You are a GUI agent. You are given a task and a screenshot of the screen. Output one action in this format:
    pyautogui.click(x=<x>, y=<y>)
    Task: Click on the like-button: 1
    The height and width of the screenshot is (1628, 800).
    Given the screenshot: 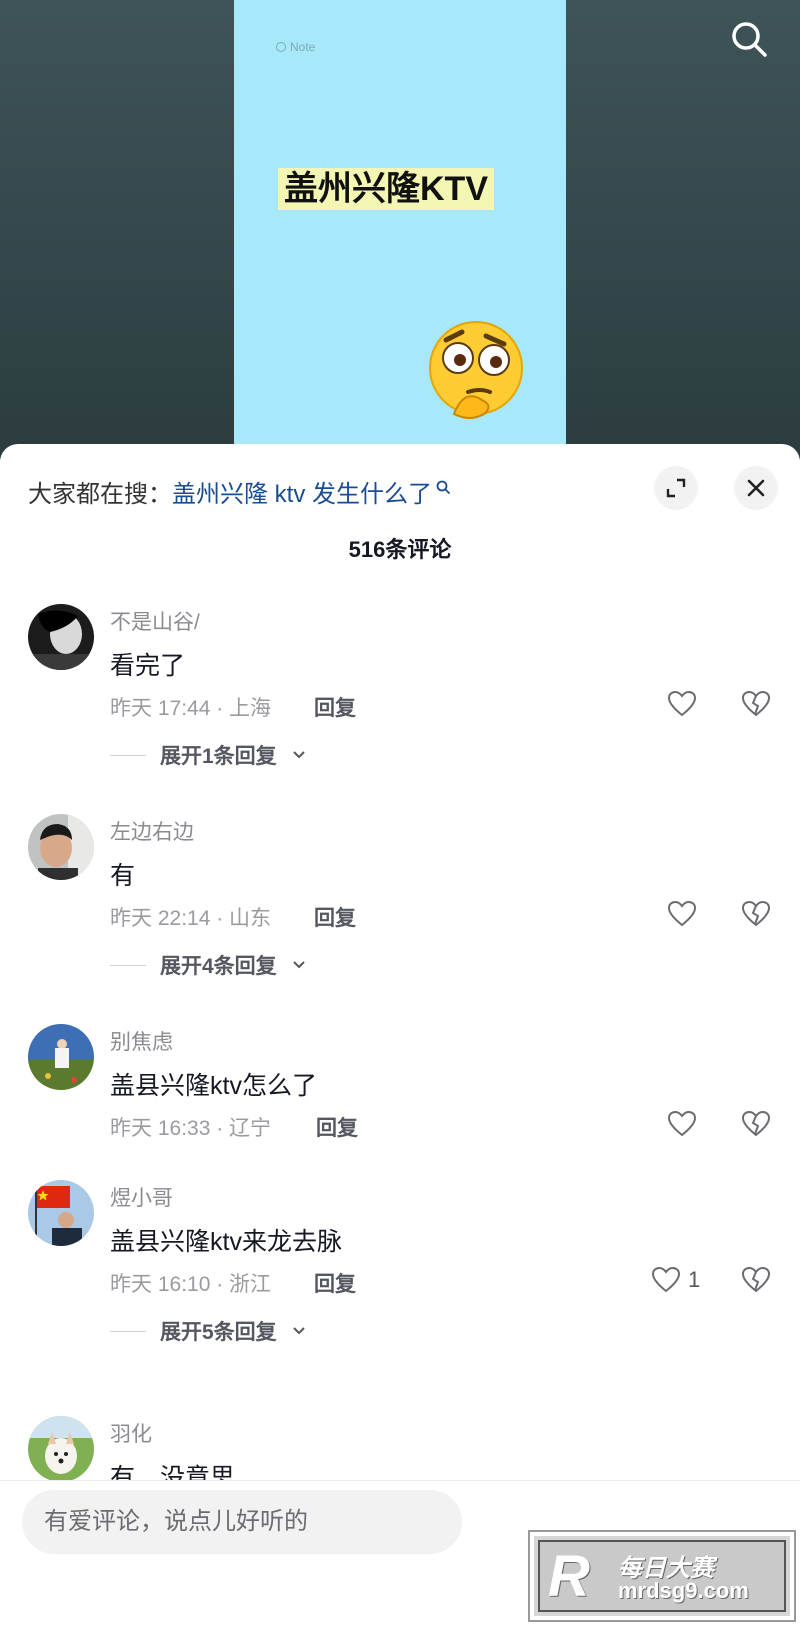 What is the action you would take?
    pyautogui.click(x=675, y=1280)
    